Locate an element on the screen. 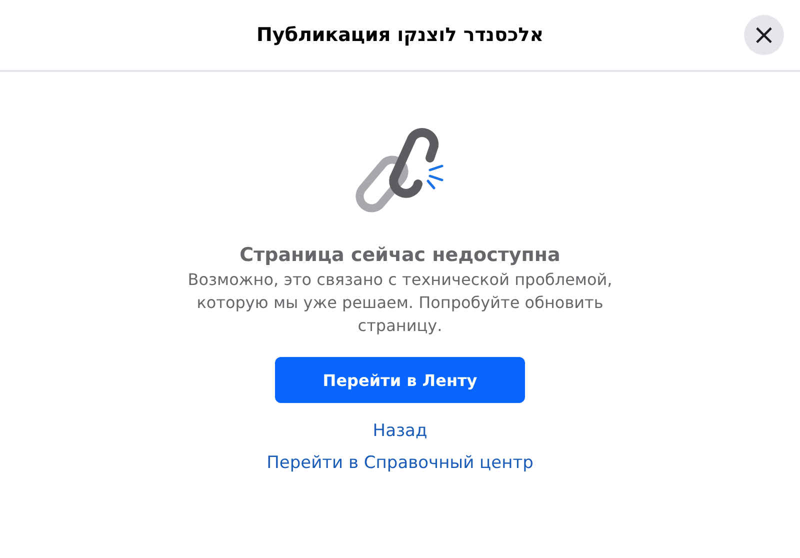  error-heading: Страница сейчас недоступна is located at coordinates (400, 255).